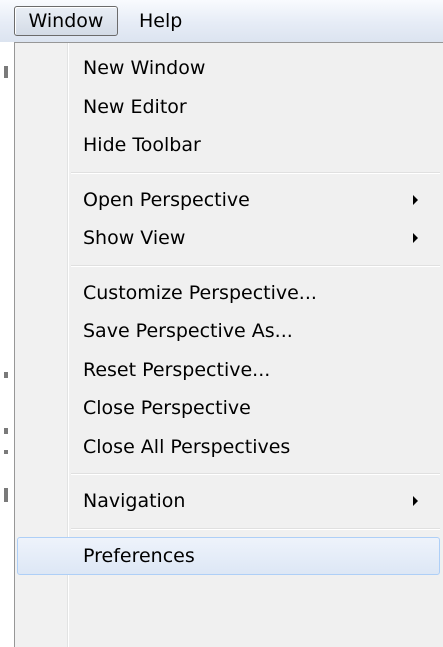 The image size is (443, 647). I want to click on menu-item-label: Show View, so click(134, 238).